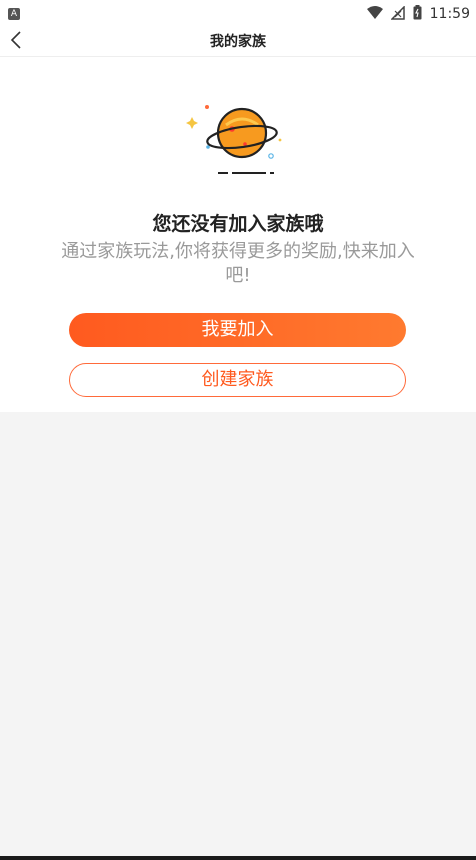 The image size is (476, 860). What do you see at coordinates (449, 14) in the screenshot?
I see `status-time: 11:59` at bounding box center [449, 14].